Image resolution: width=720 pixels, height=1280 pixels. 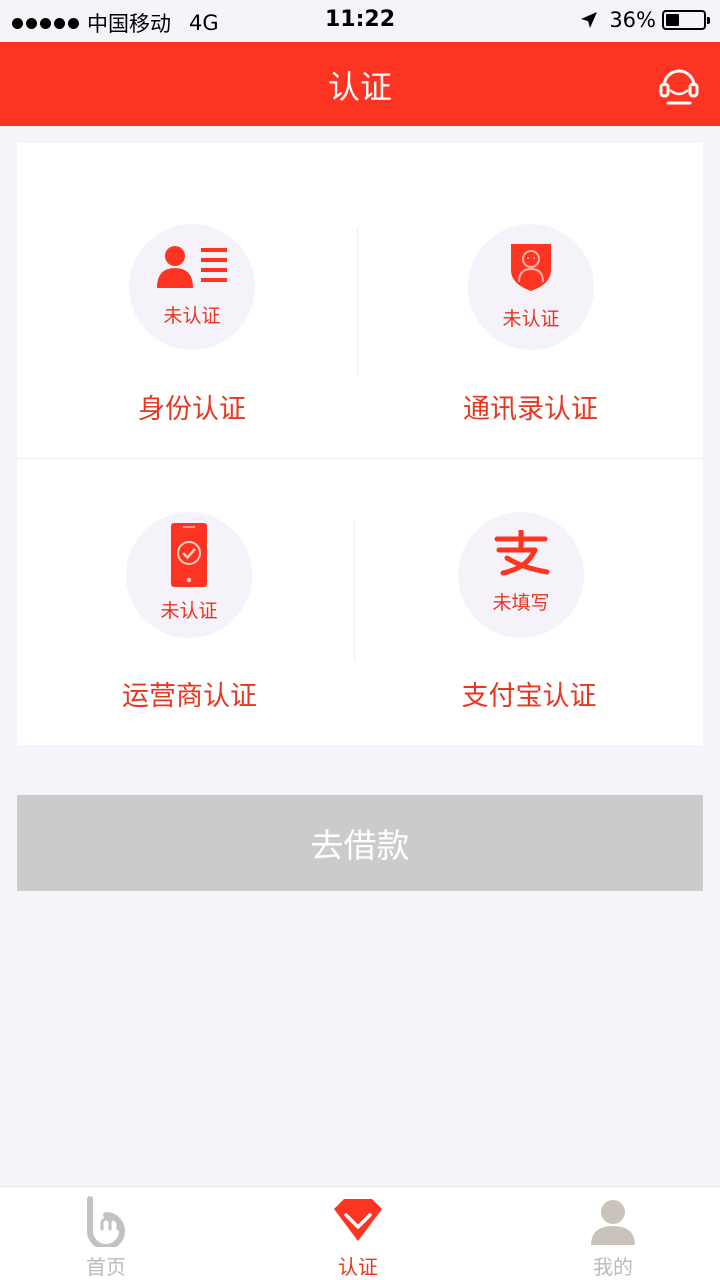 I want to click on shield-contact-icon, so click(x=531, y=267).